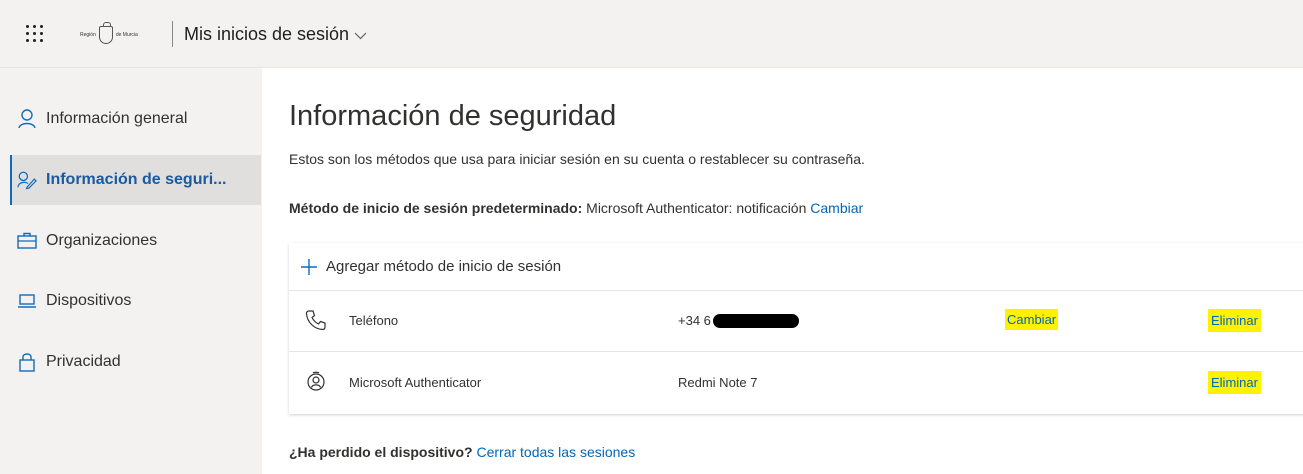 This screenshot has height=474, width=1303. What do you see at coordinates (102, 240) in the screenshot?
I see `sidebar-item-label: Organizaciones` at bounding box center [102, 240].